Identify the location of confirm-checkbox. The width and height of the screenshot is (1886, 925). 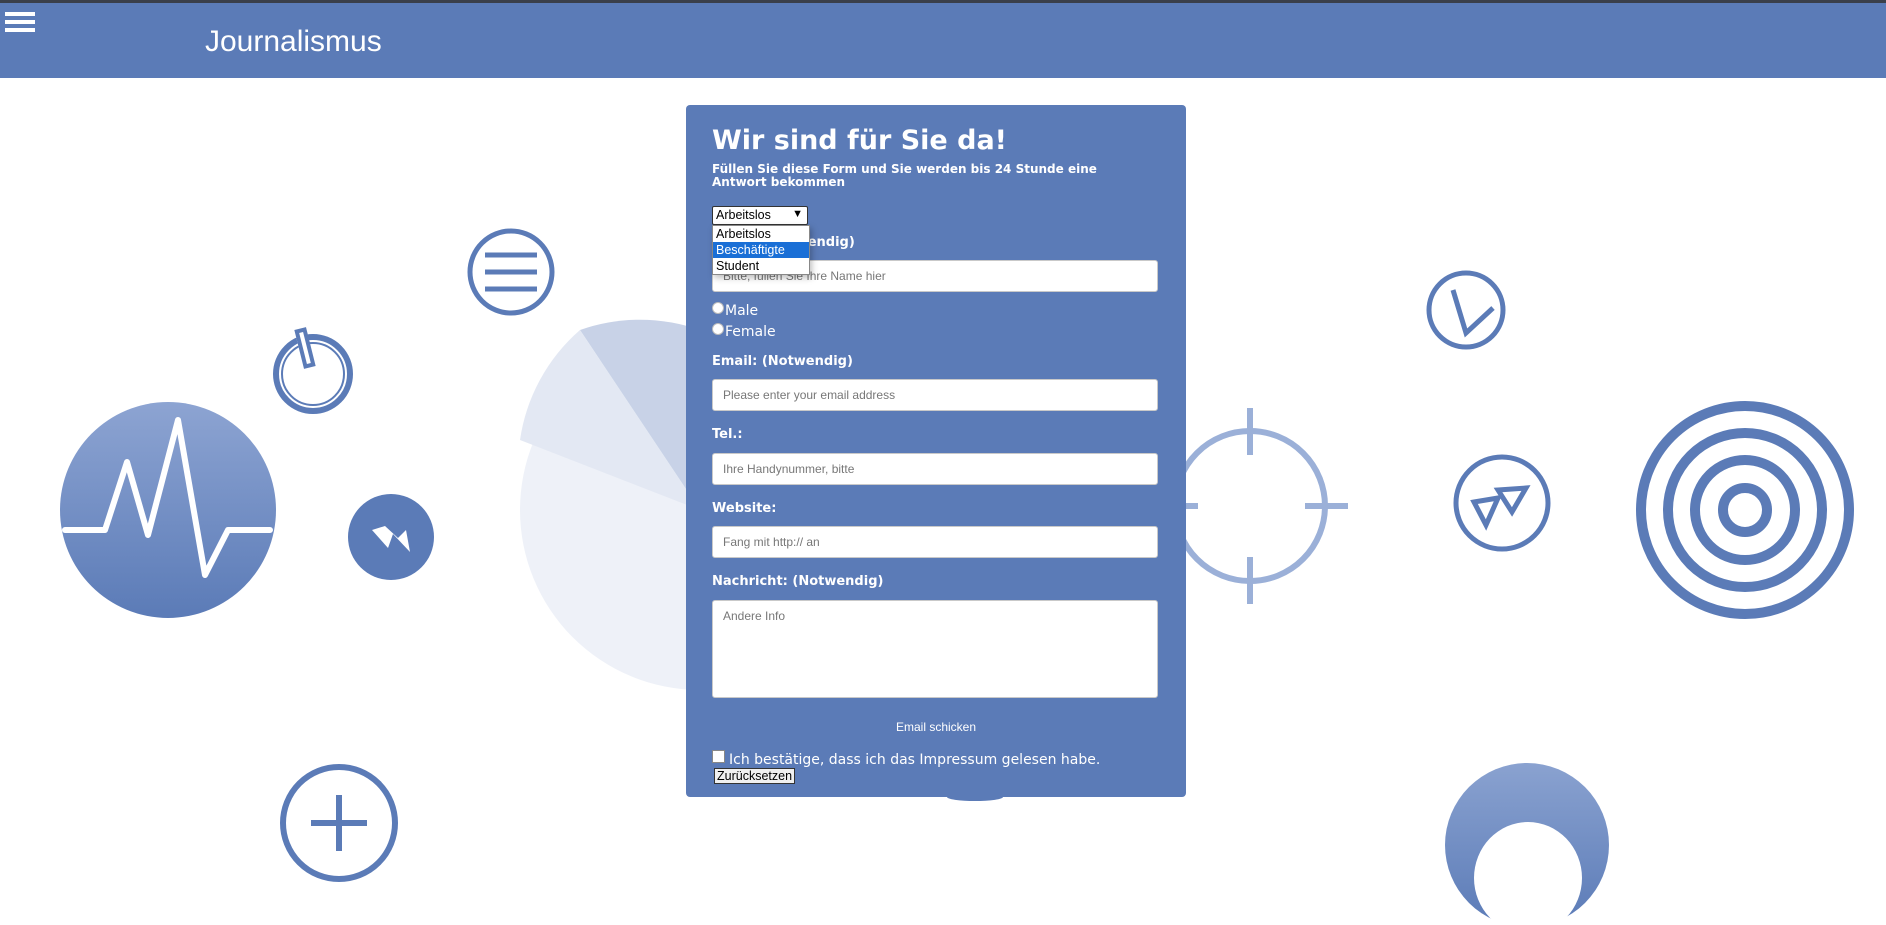
(718, 756).